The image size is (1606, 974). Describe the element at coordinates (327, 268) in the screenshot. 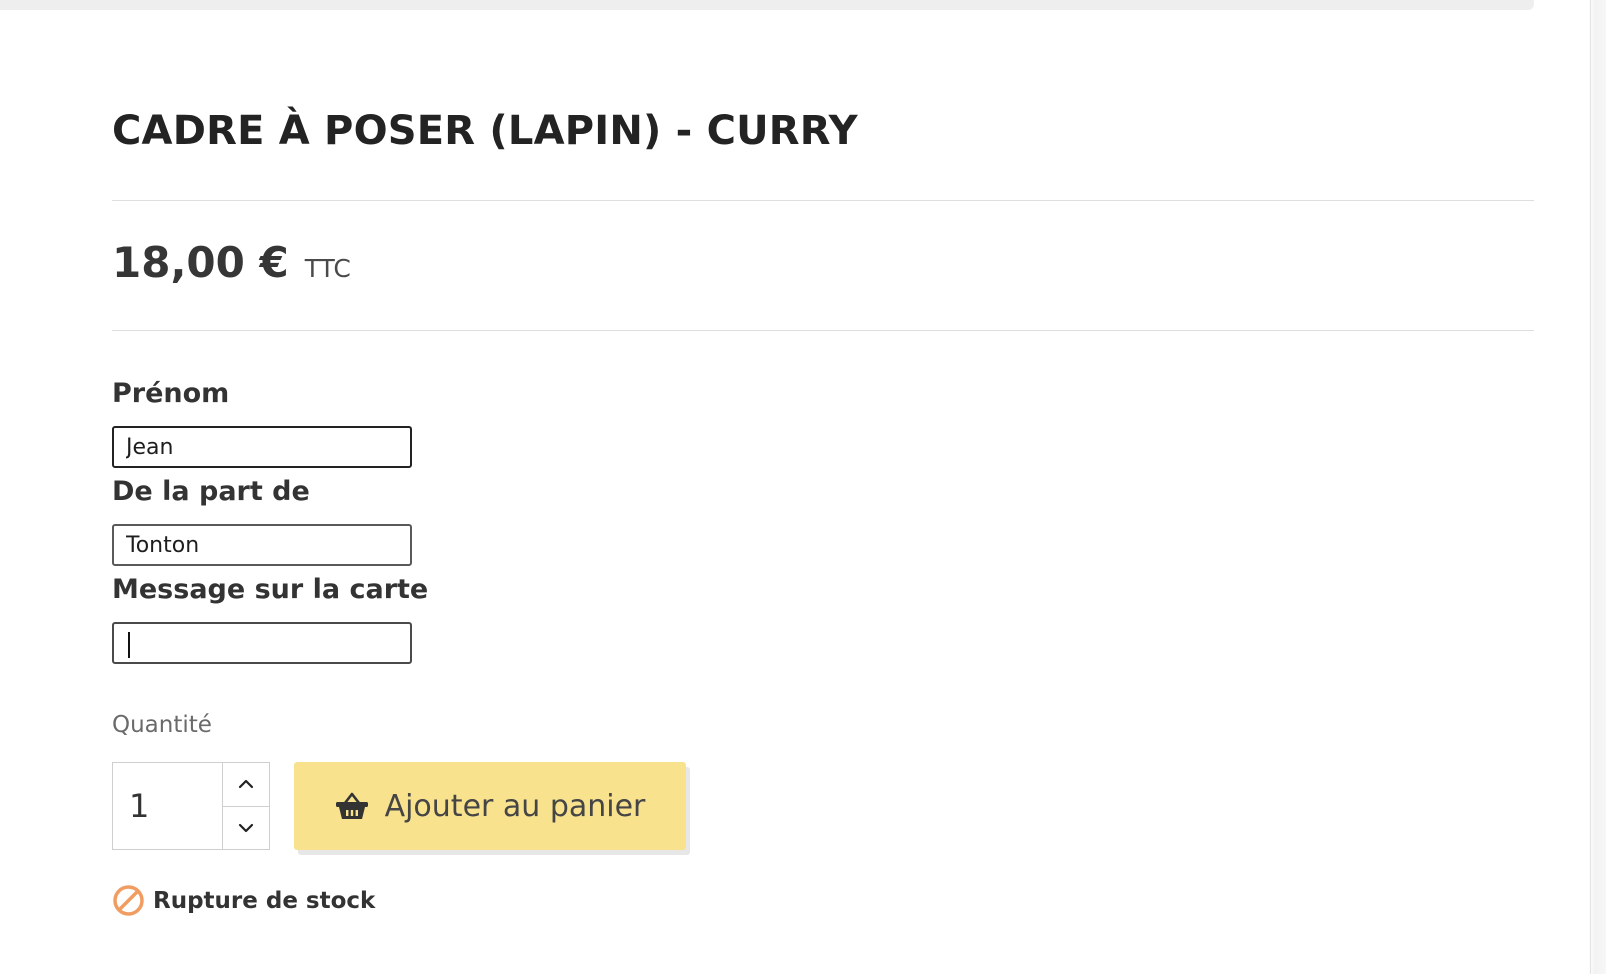

I see `tax-label: TTC` at that location.